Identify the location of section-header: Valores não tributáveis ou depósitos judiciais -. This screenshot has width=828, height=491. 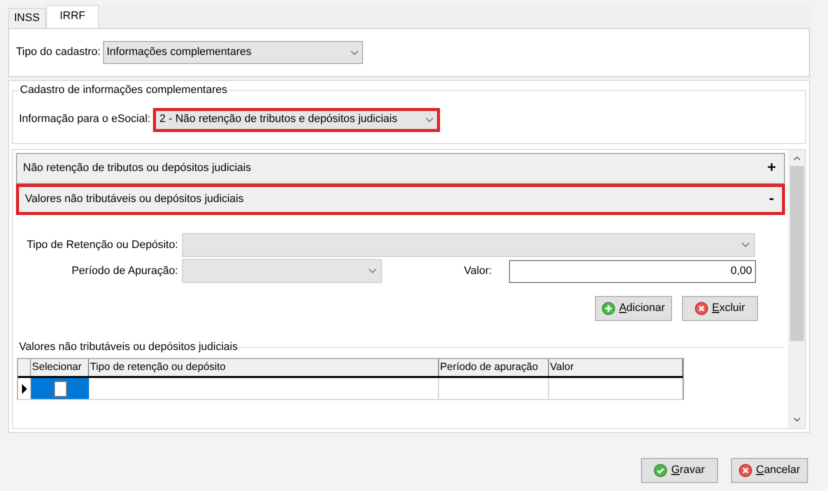
(400, 199).